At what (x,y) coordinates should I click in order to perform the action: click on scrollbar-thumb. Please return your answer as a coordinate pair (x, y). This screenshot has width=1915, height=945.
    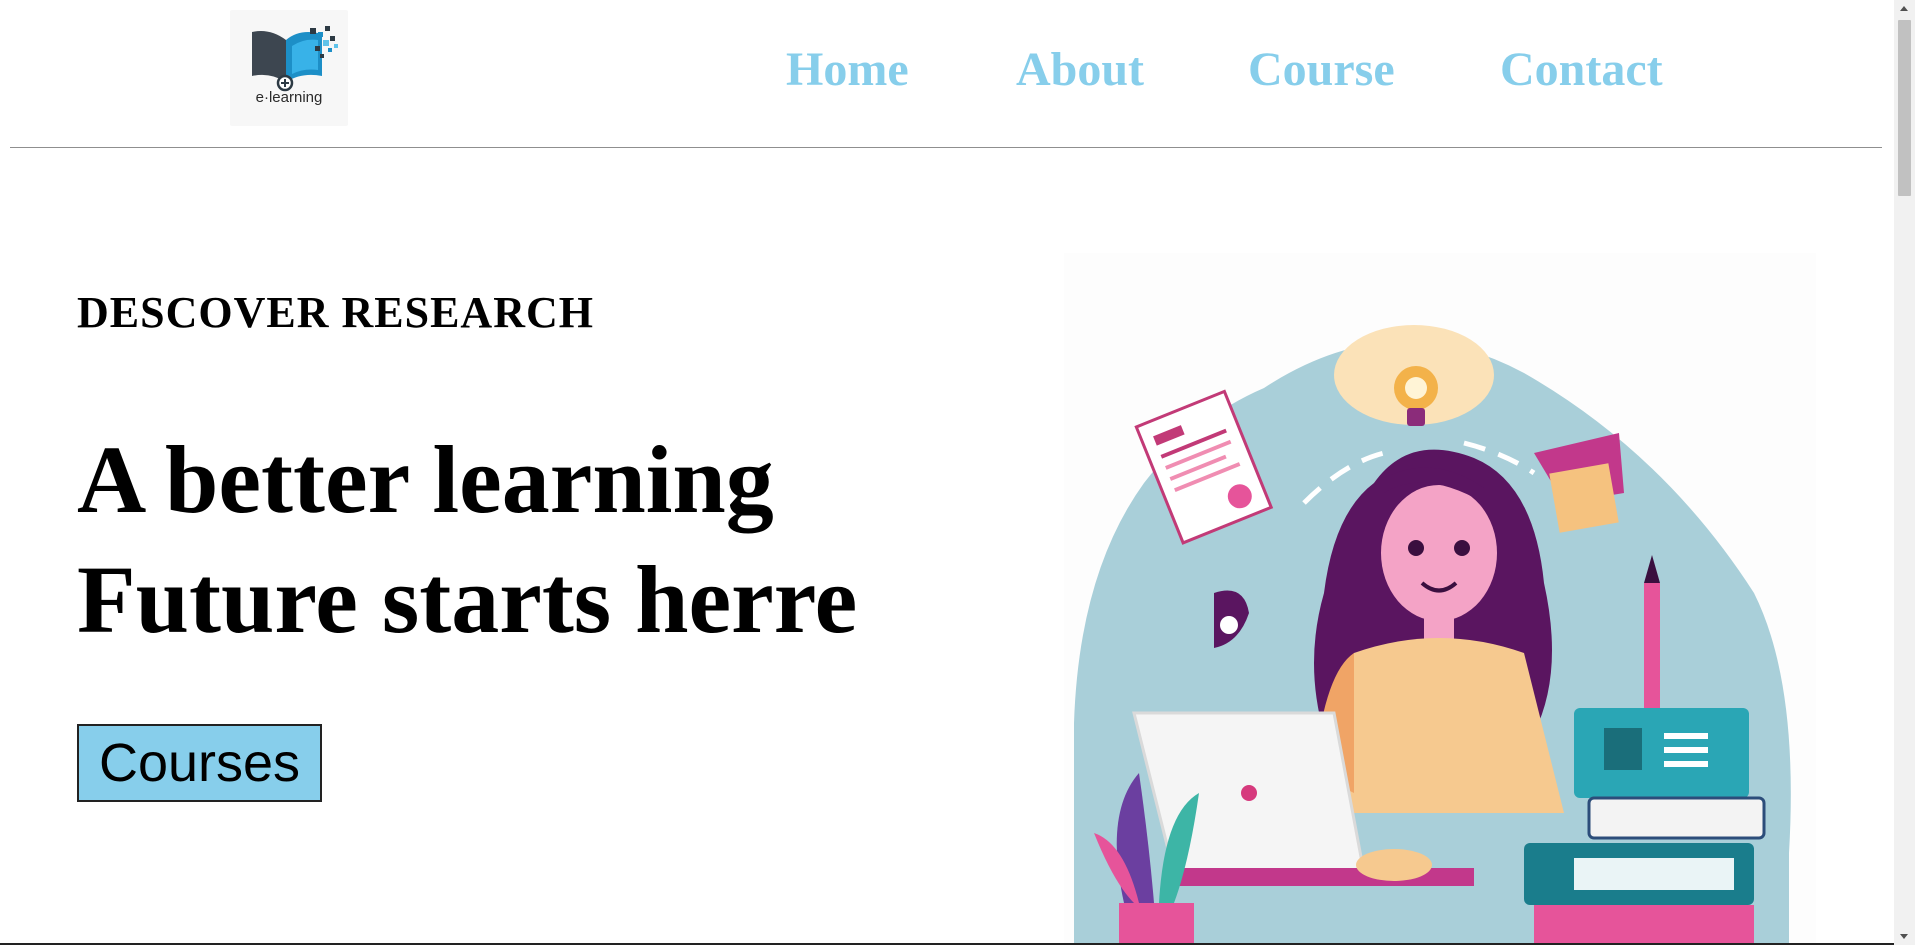
    Looking at the image, I should click on (1904, 108).